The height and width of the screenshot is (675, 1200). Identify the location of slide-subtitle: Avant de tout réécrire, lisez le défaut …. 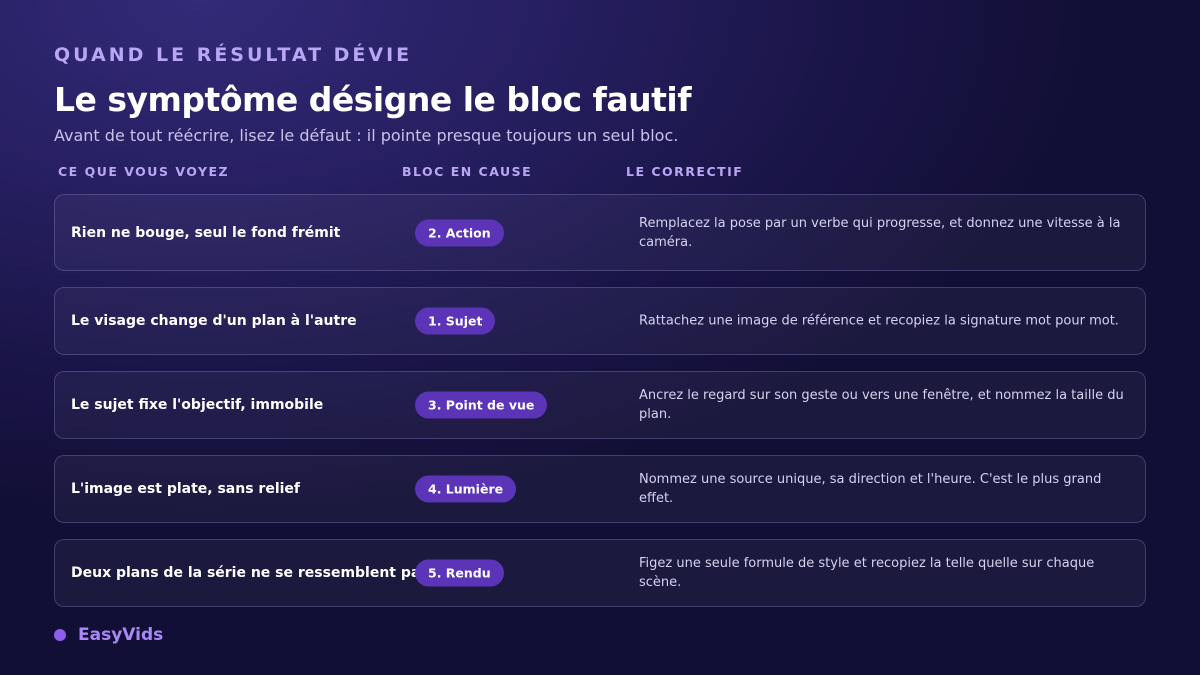
(366, 135).